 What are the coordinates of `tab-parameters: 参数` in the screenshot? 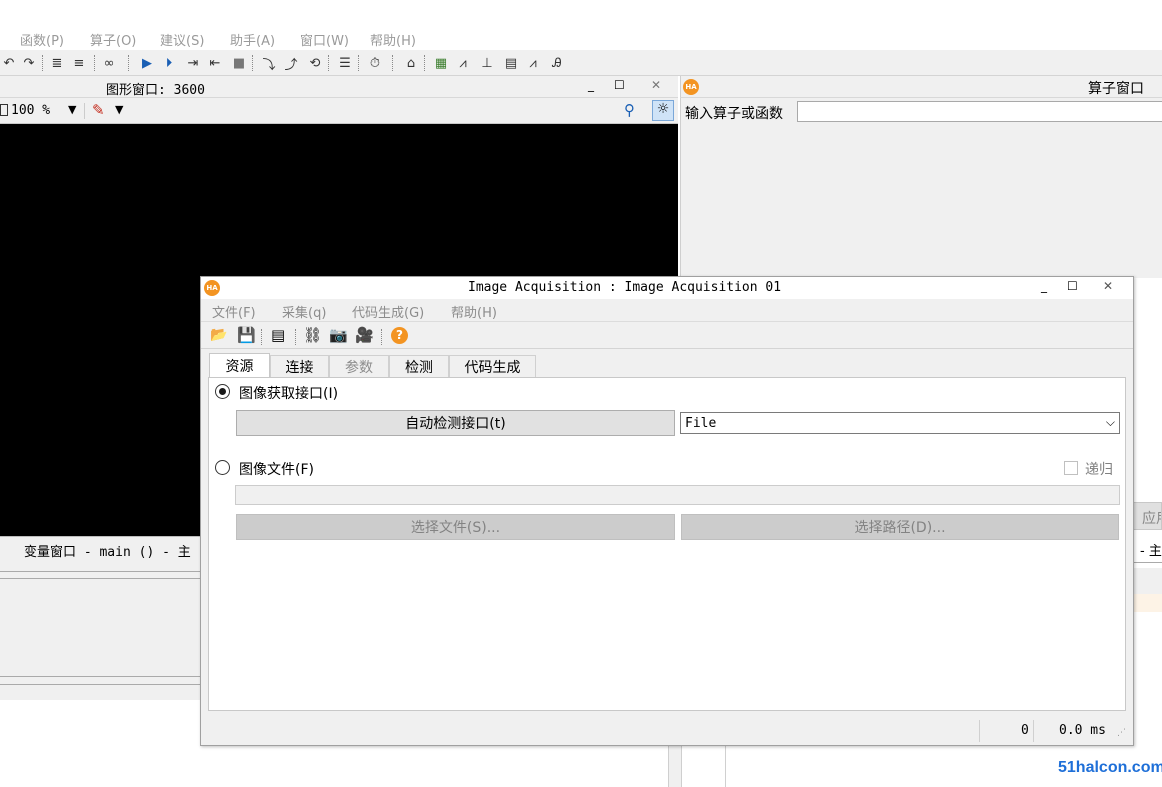 It's located at (359, 366).